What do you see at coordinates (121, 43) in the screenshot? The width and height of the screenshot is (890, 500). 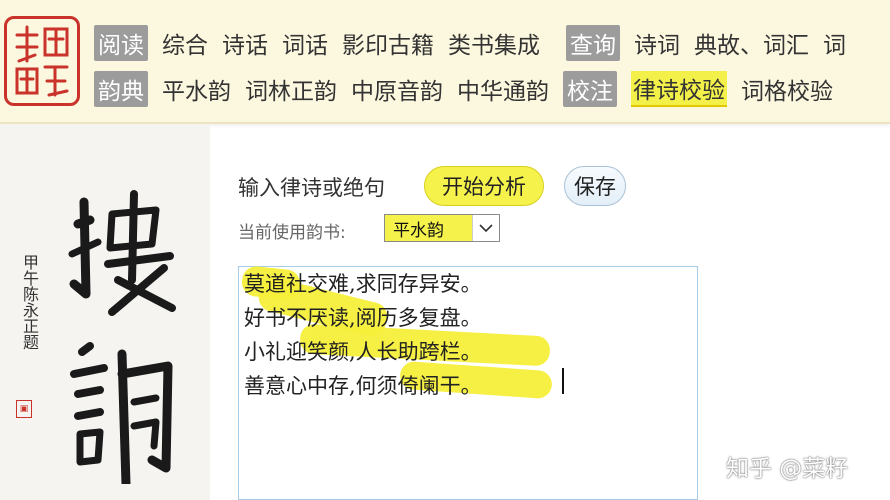 I see `nav-category-reading: 阅读` at bounding box center [121, 43].